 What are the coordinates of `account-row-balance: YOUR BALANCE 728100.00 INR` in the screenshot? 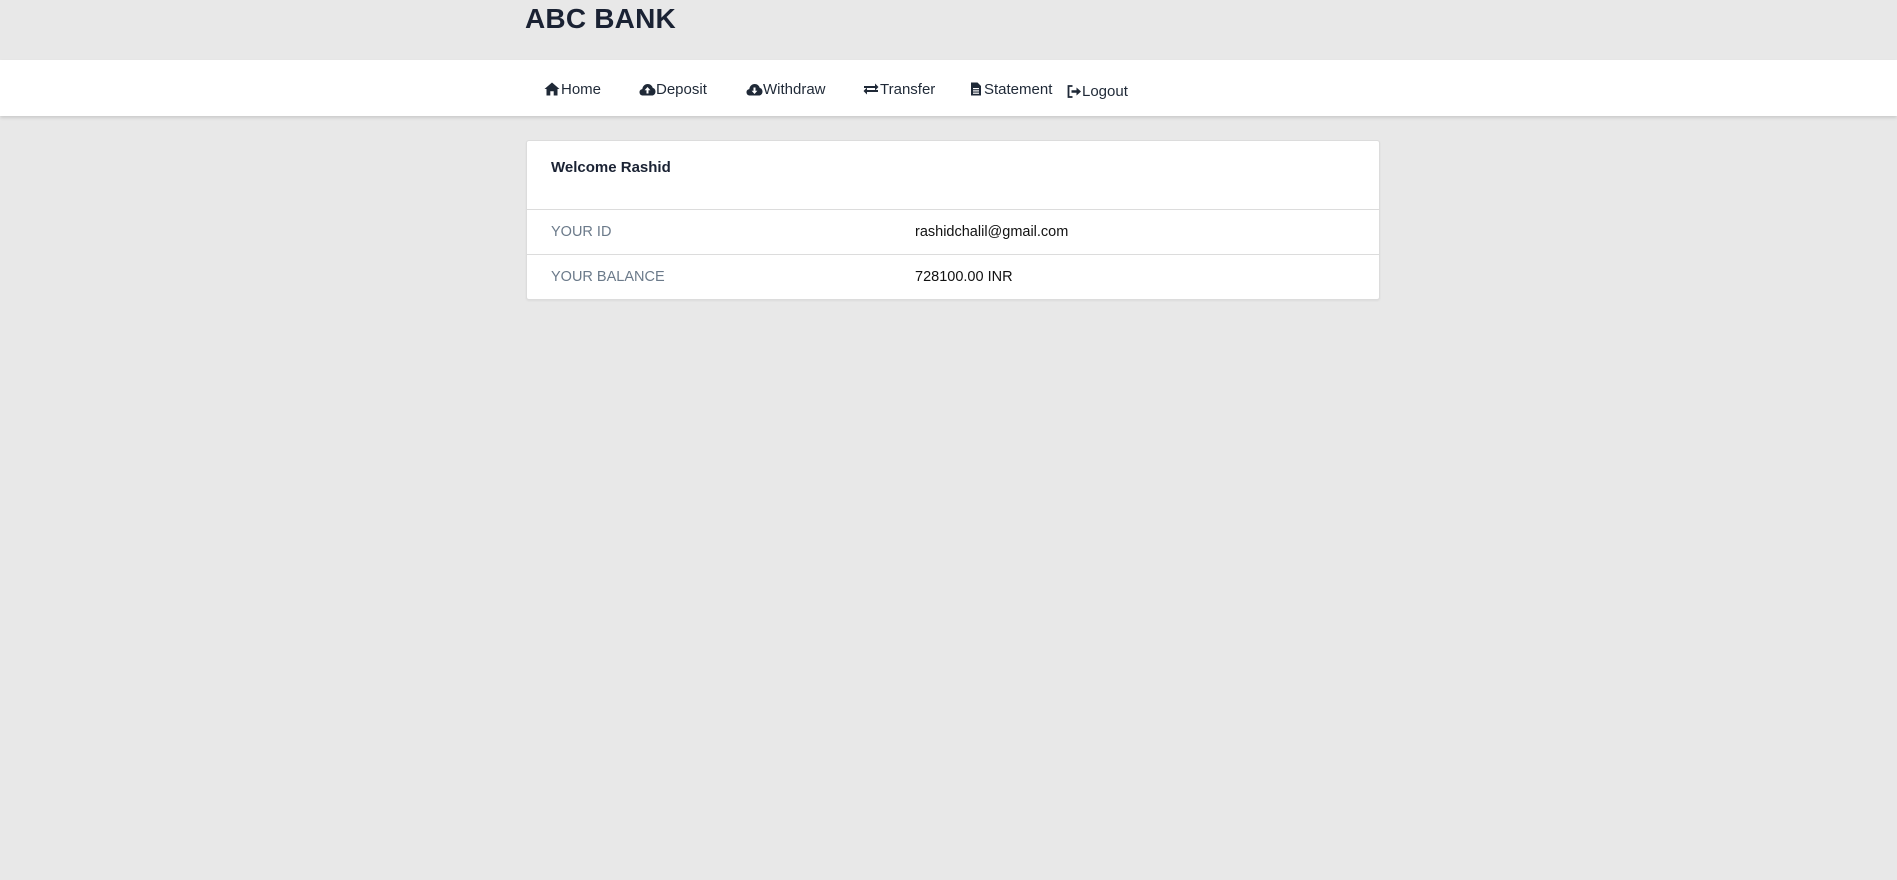 It's located at (953, 277).